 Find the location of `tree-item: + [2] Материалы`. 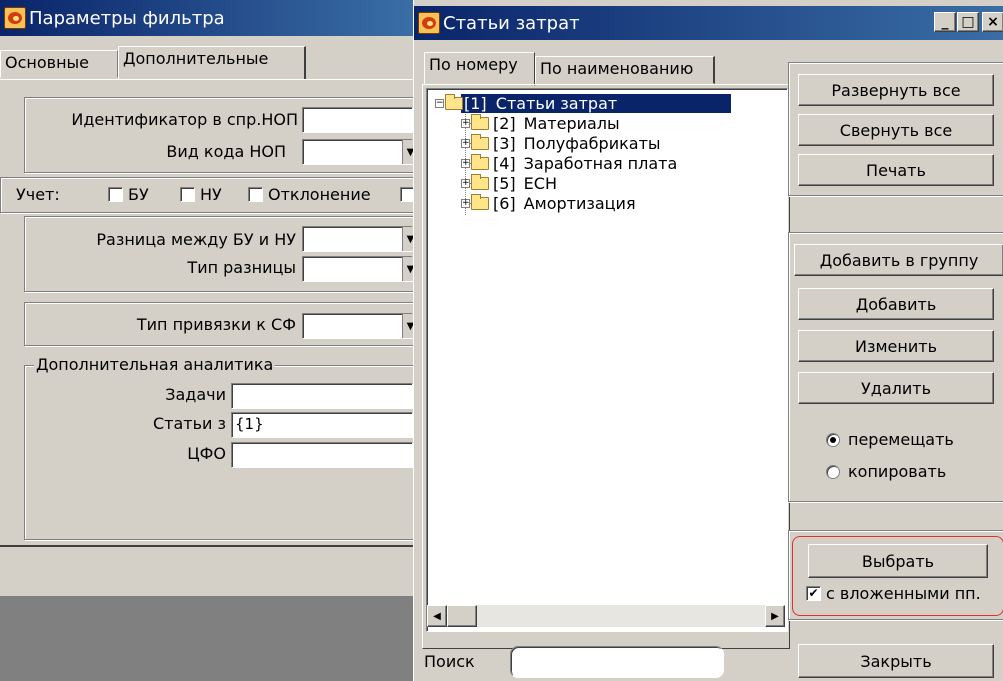

tree-item: + [2] Материалы is located at coordinates (540, 123).